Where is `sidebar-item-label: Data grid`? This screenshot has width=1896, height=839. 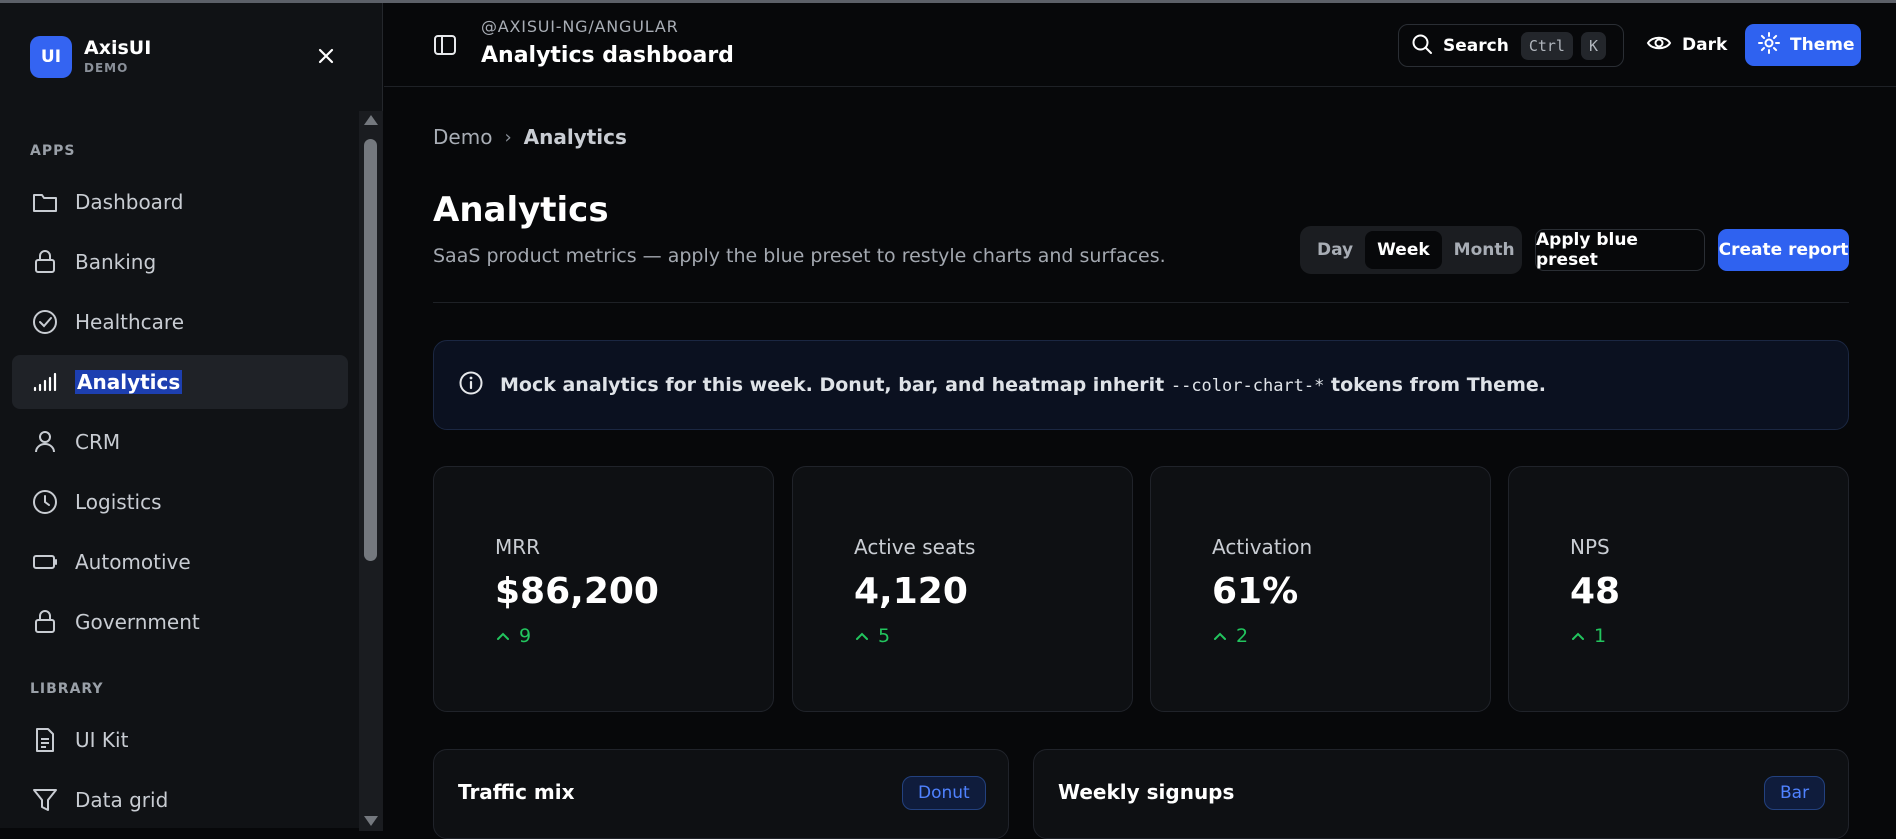 sidebar-item-label: Data grid is located at coordinates (122, 800).